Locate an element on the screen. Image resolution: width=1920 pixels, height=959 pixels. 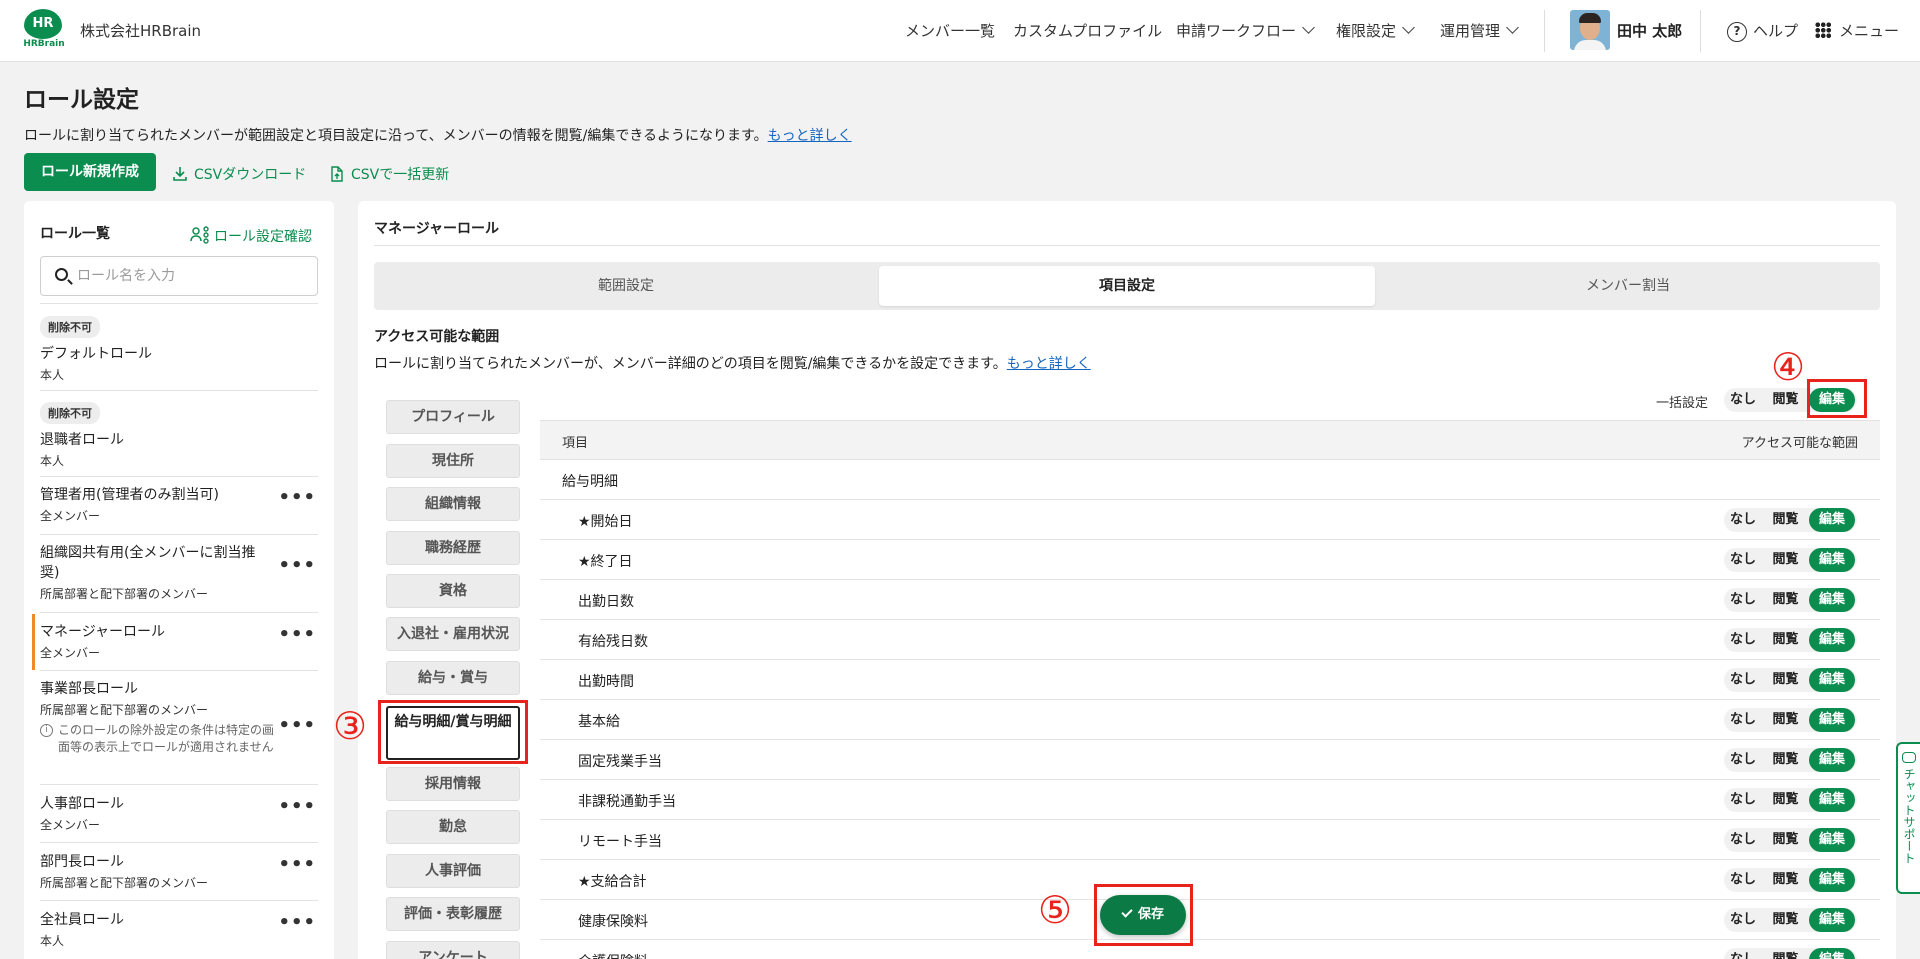
csv-update-link: CSVで一括更新 is located at coordinates (389, 173).